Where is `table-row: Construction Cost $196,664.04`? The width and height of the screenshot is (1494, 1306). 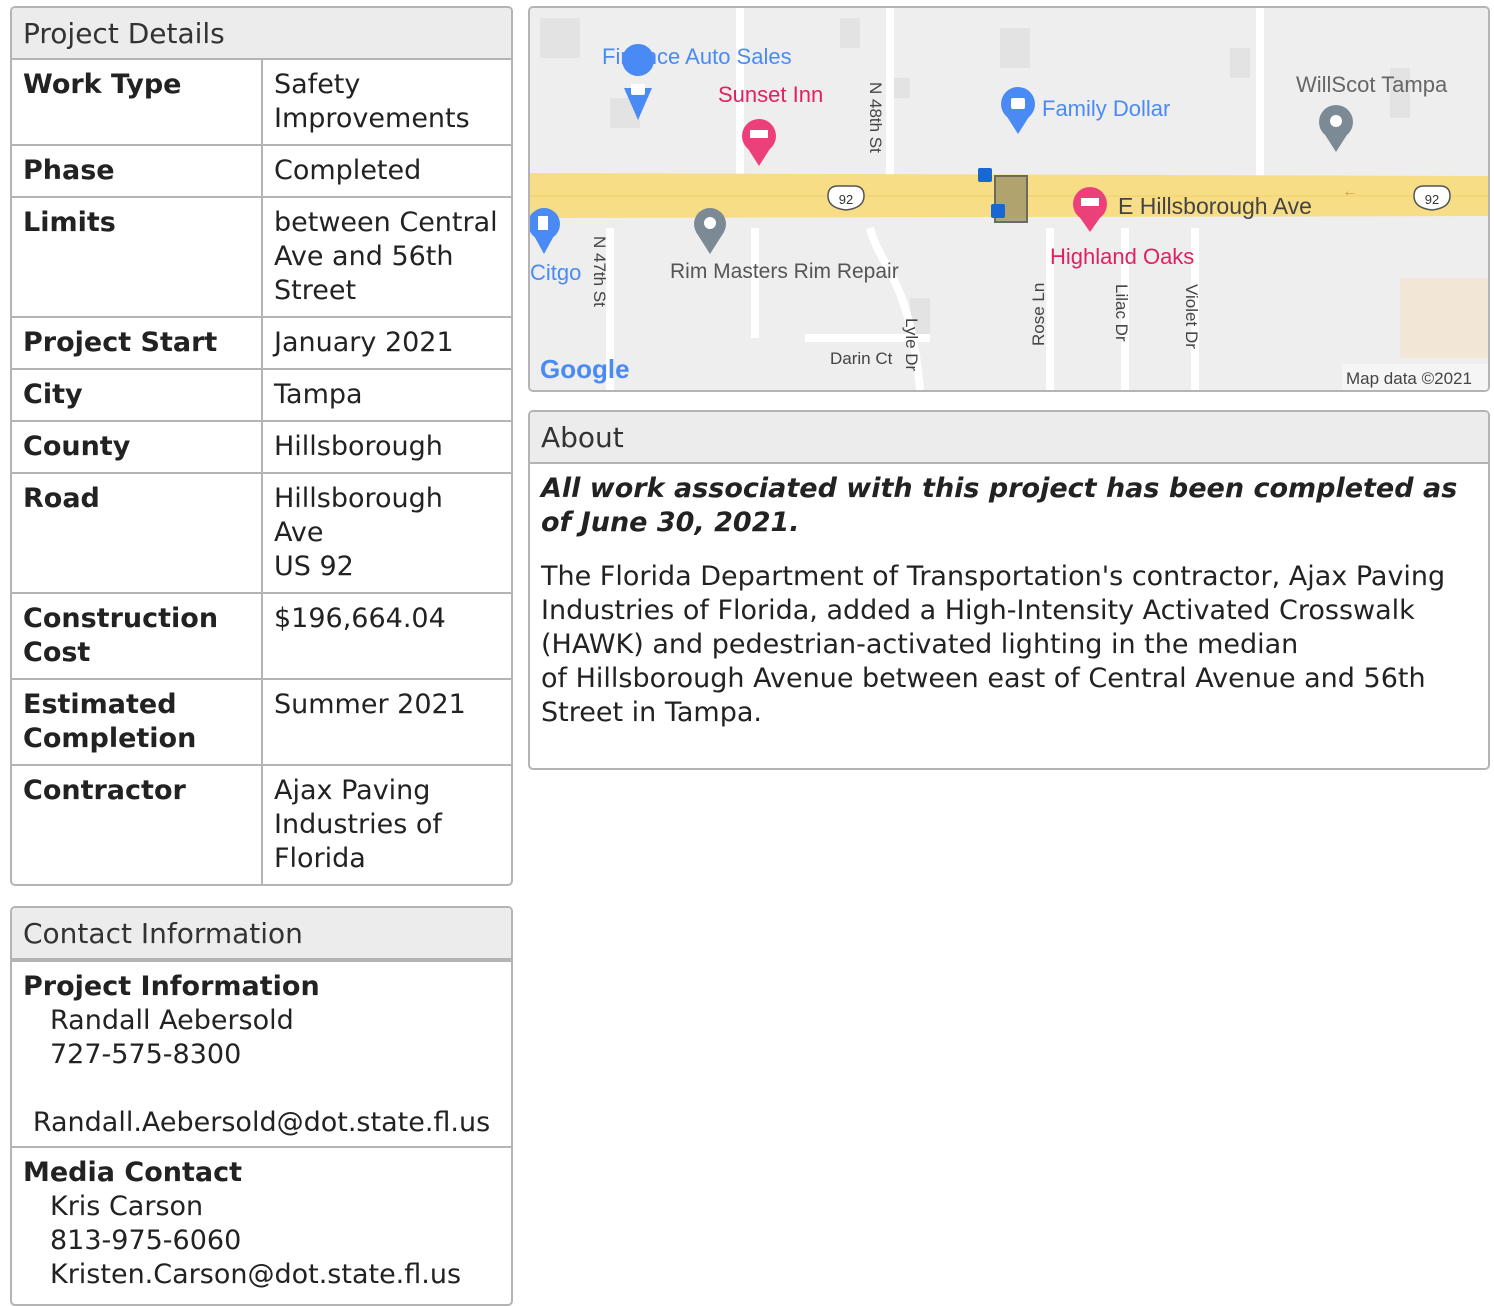 table-row: Construction Cost $196,664.04 is located at coordinates (261, 635).